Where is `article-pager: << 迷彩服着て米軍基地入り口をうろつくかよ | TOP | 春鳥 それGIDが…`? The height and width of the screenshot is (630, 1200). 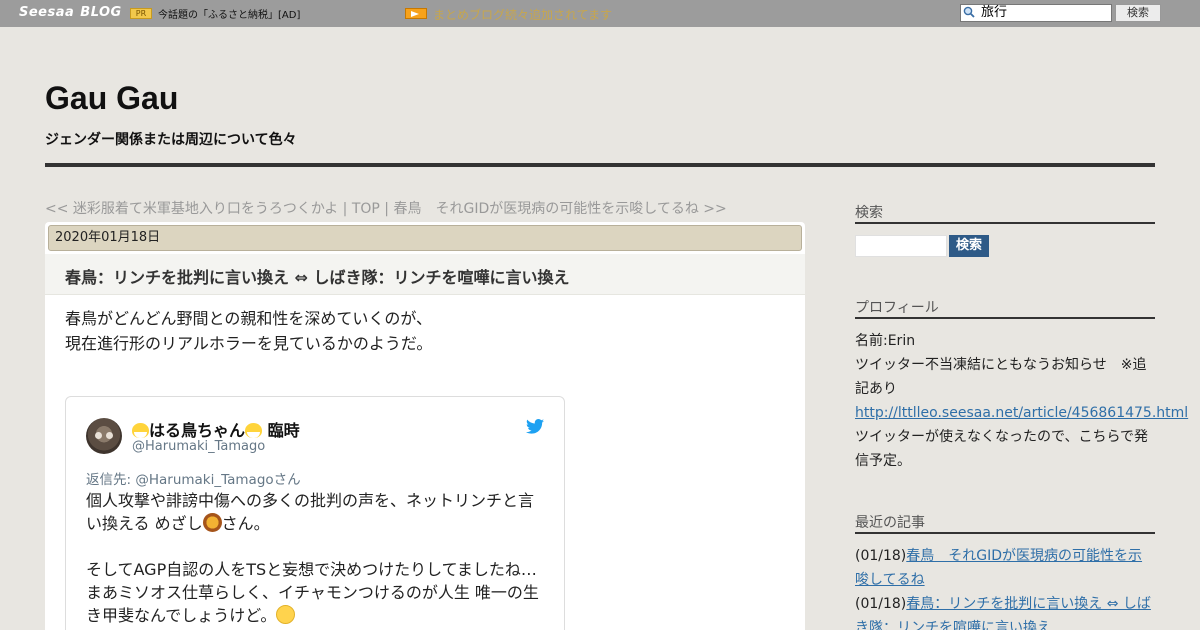 article-pager: << 迷彩服着て米軍基地入り口をうろつくかよ | TOP | 春鳥 それGIDが… is located at coordinates (386, 208).